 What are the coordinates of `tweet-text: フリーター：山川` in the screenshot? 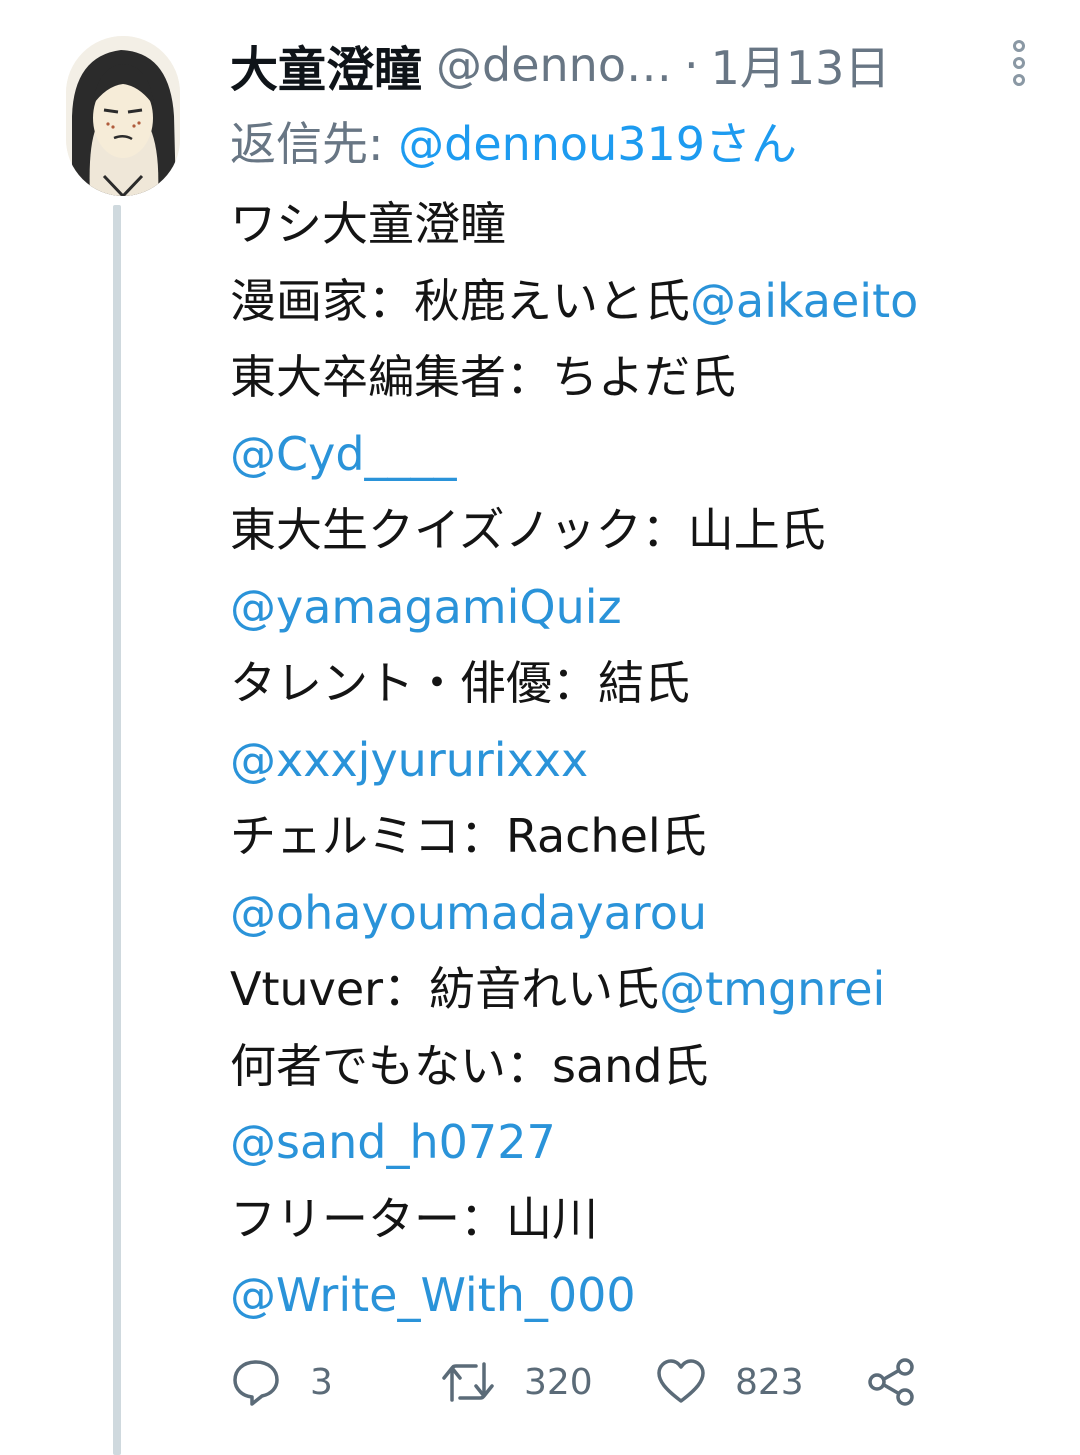 It's located at (414, 1218).